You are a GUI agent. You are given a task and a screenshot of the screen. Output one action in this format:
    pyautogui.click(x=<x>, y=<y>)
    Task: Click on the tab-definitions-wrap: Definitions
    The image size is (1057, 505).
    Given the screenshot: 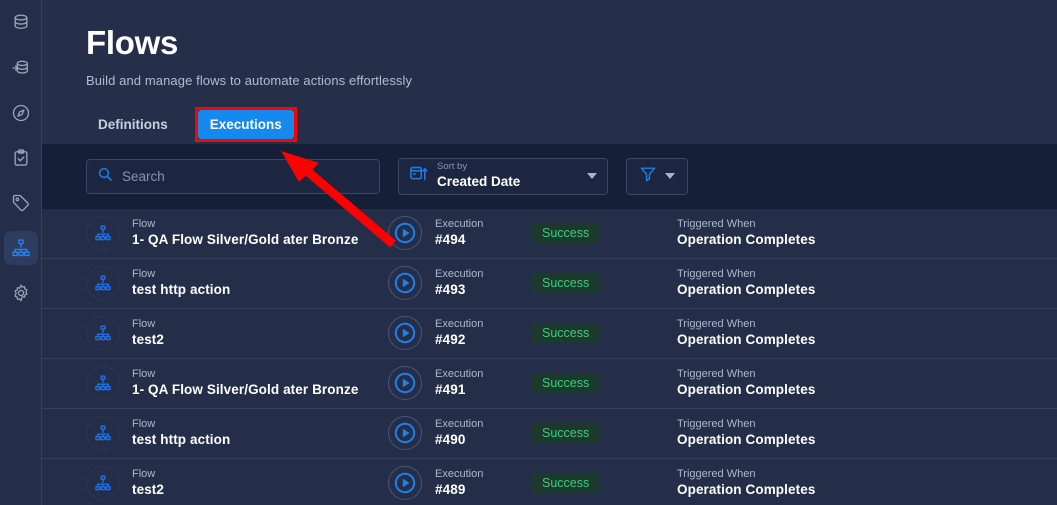 What is the action you would take?
    pyautogui.click(x=133, y=124)
    